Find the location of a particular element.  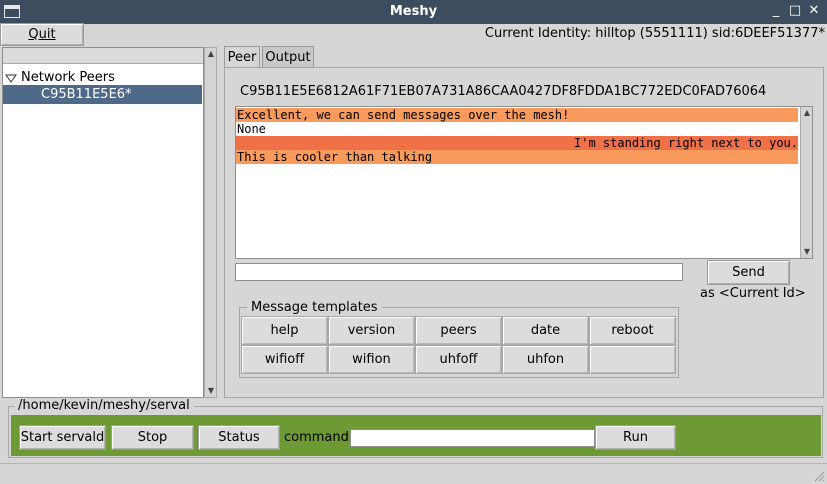

send-as-label: as <Current Id> is located at coordinates (753, 293).